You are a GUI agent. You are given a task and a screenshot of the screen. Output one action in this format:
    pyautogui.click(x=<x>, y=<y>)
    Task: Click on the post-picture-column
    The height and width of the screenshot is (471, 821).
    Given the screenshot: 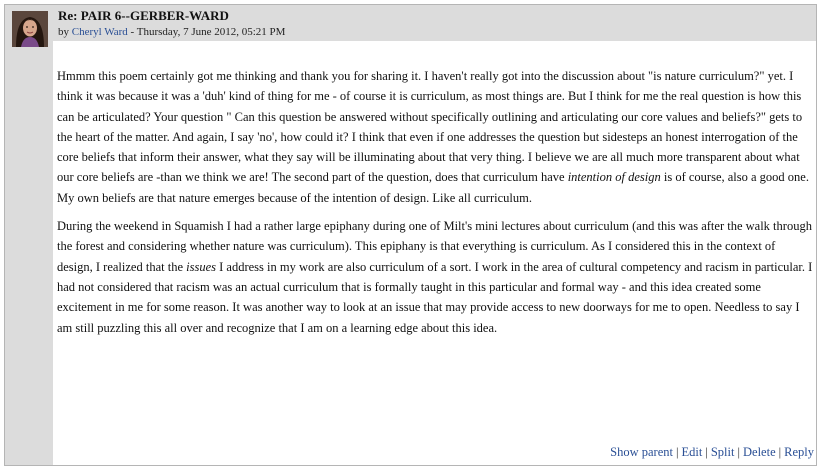 What is the action you would take?
    pyautogui.click(x=29, y=235)
    